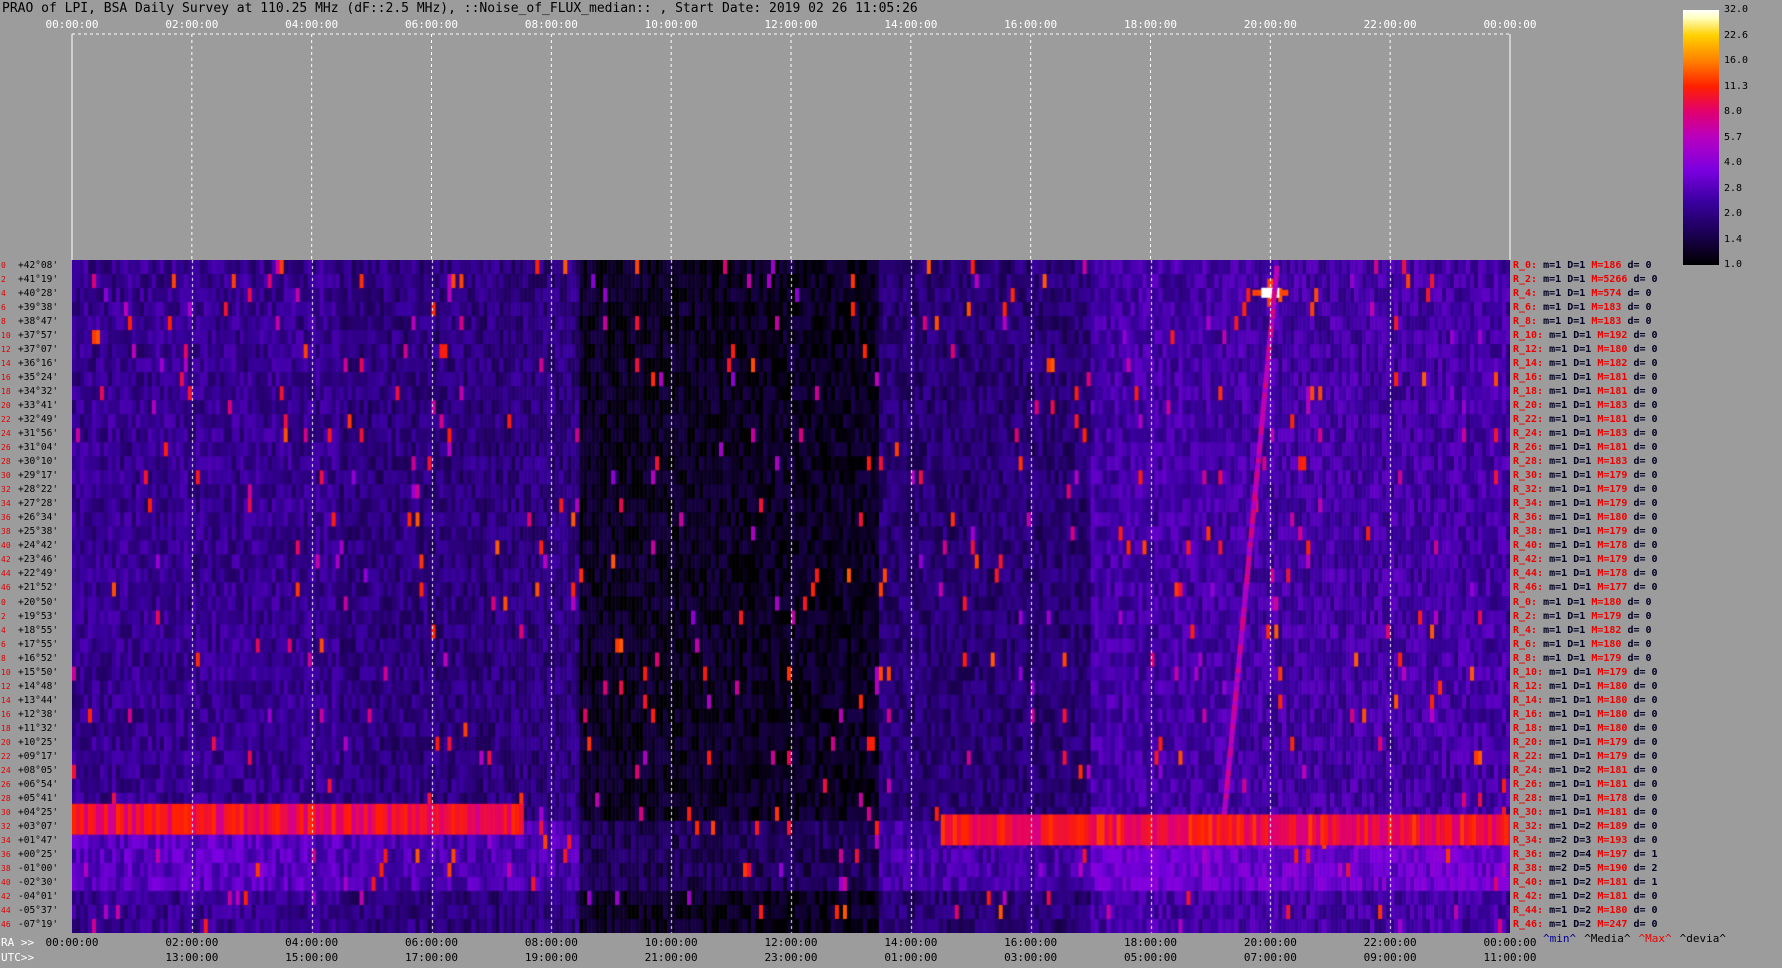 This screenshot has width=1782, height=968. What do you see at coordinates (1528, 714) in the screenshot?
I see `row-stat-field: R_16:` at bounding box center [1528, 714].